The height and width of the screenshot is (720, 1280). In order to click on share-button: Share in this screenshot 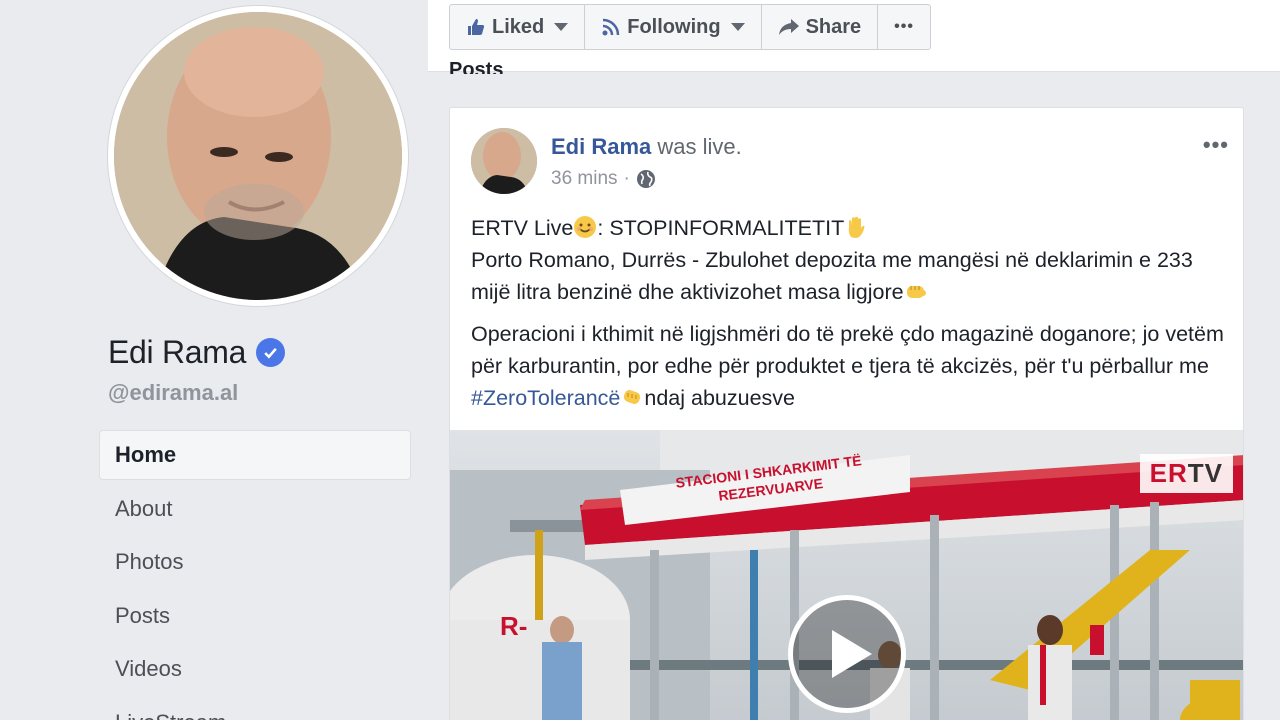, I will do `click(820, 27)`.